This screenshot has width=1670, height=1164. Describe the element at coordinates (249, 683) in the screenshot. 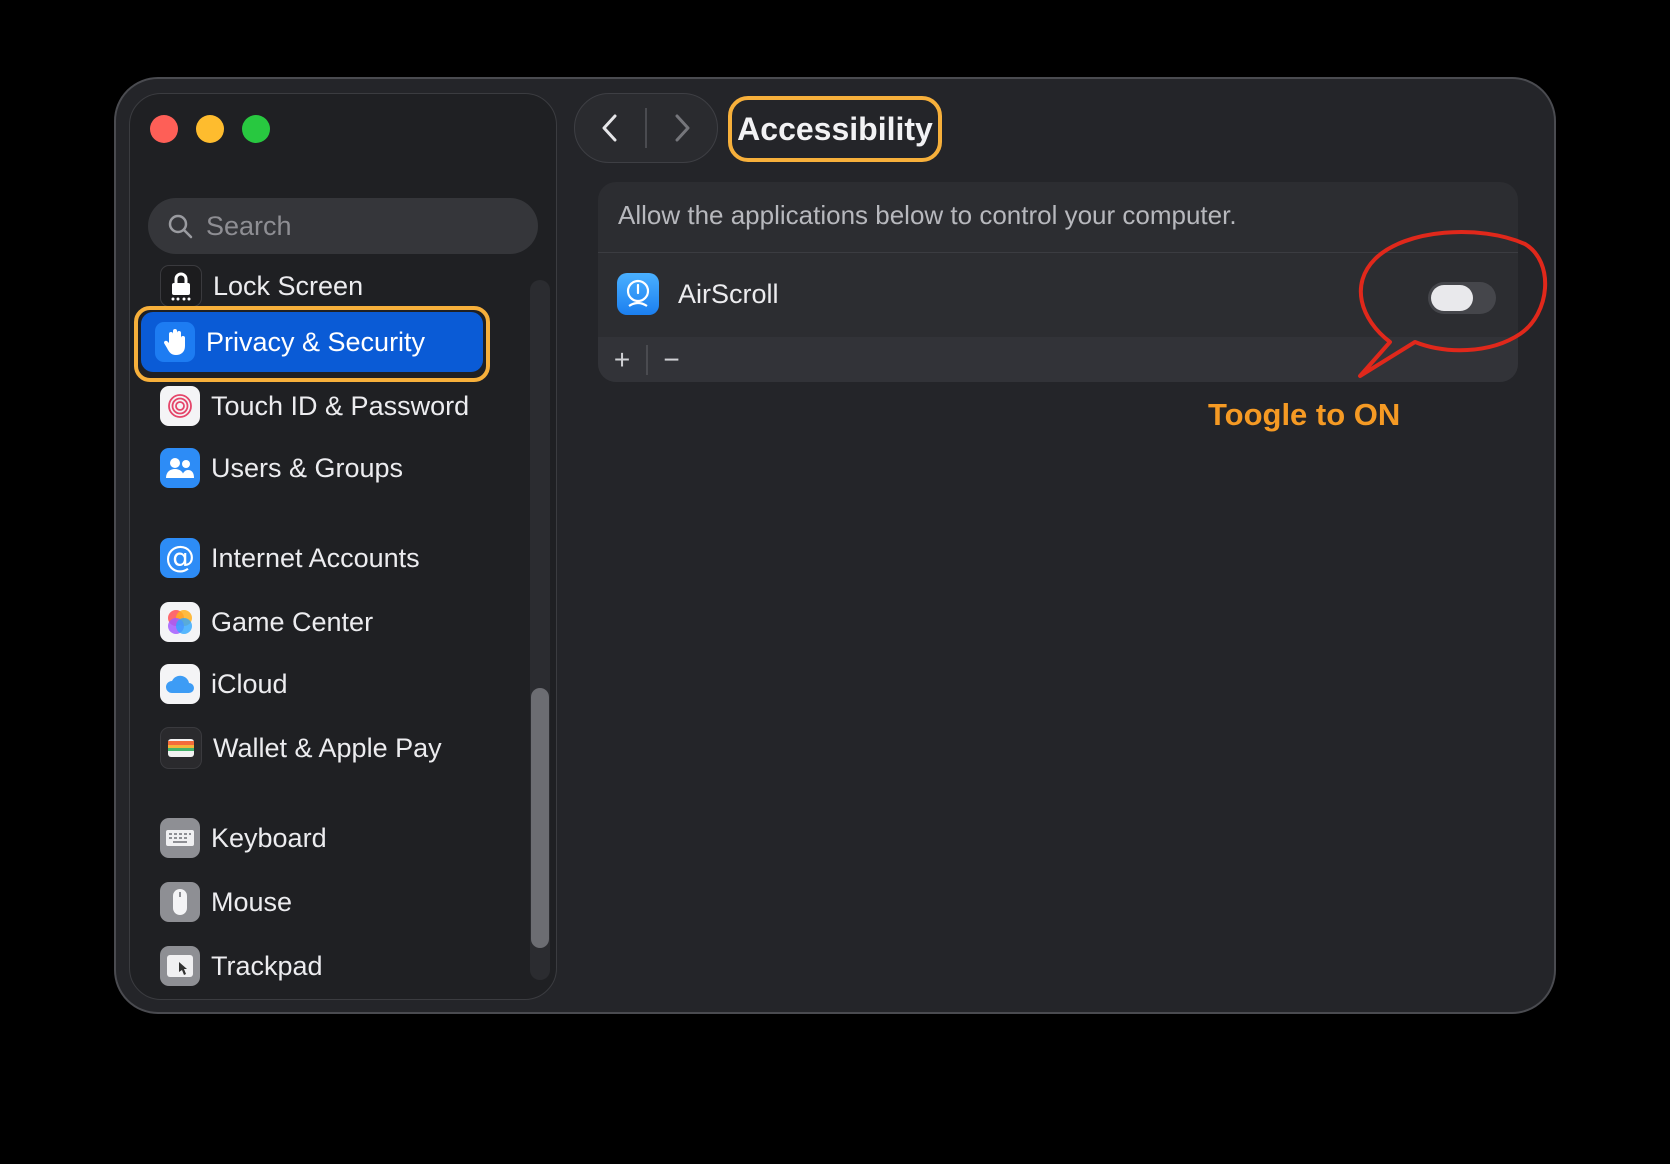

I see `sidebar-item-label: iCloud` at that location.